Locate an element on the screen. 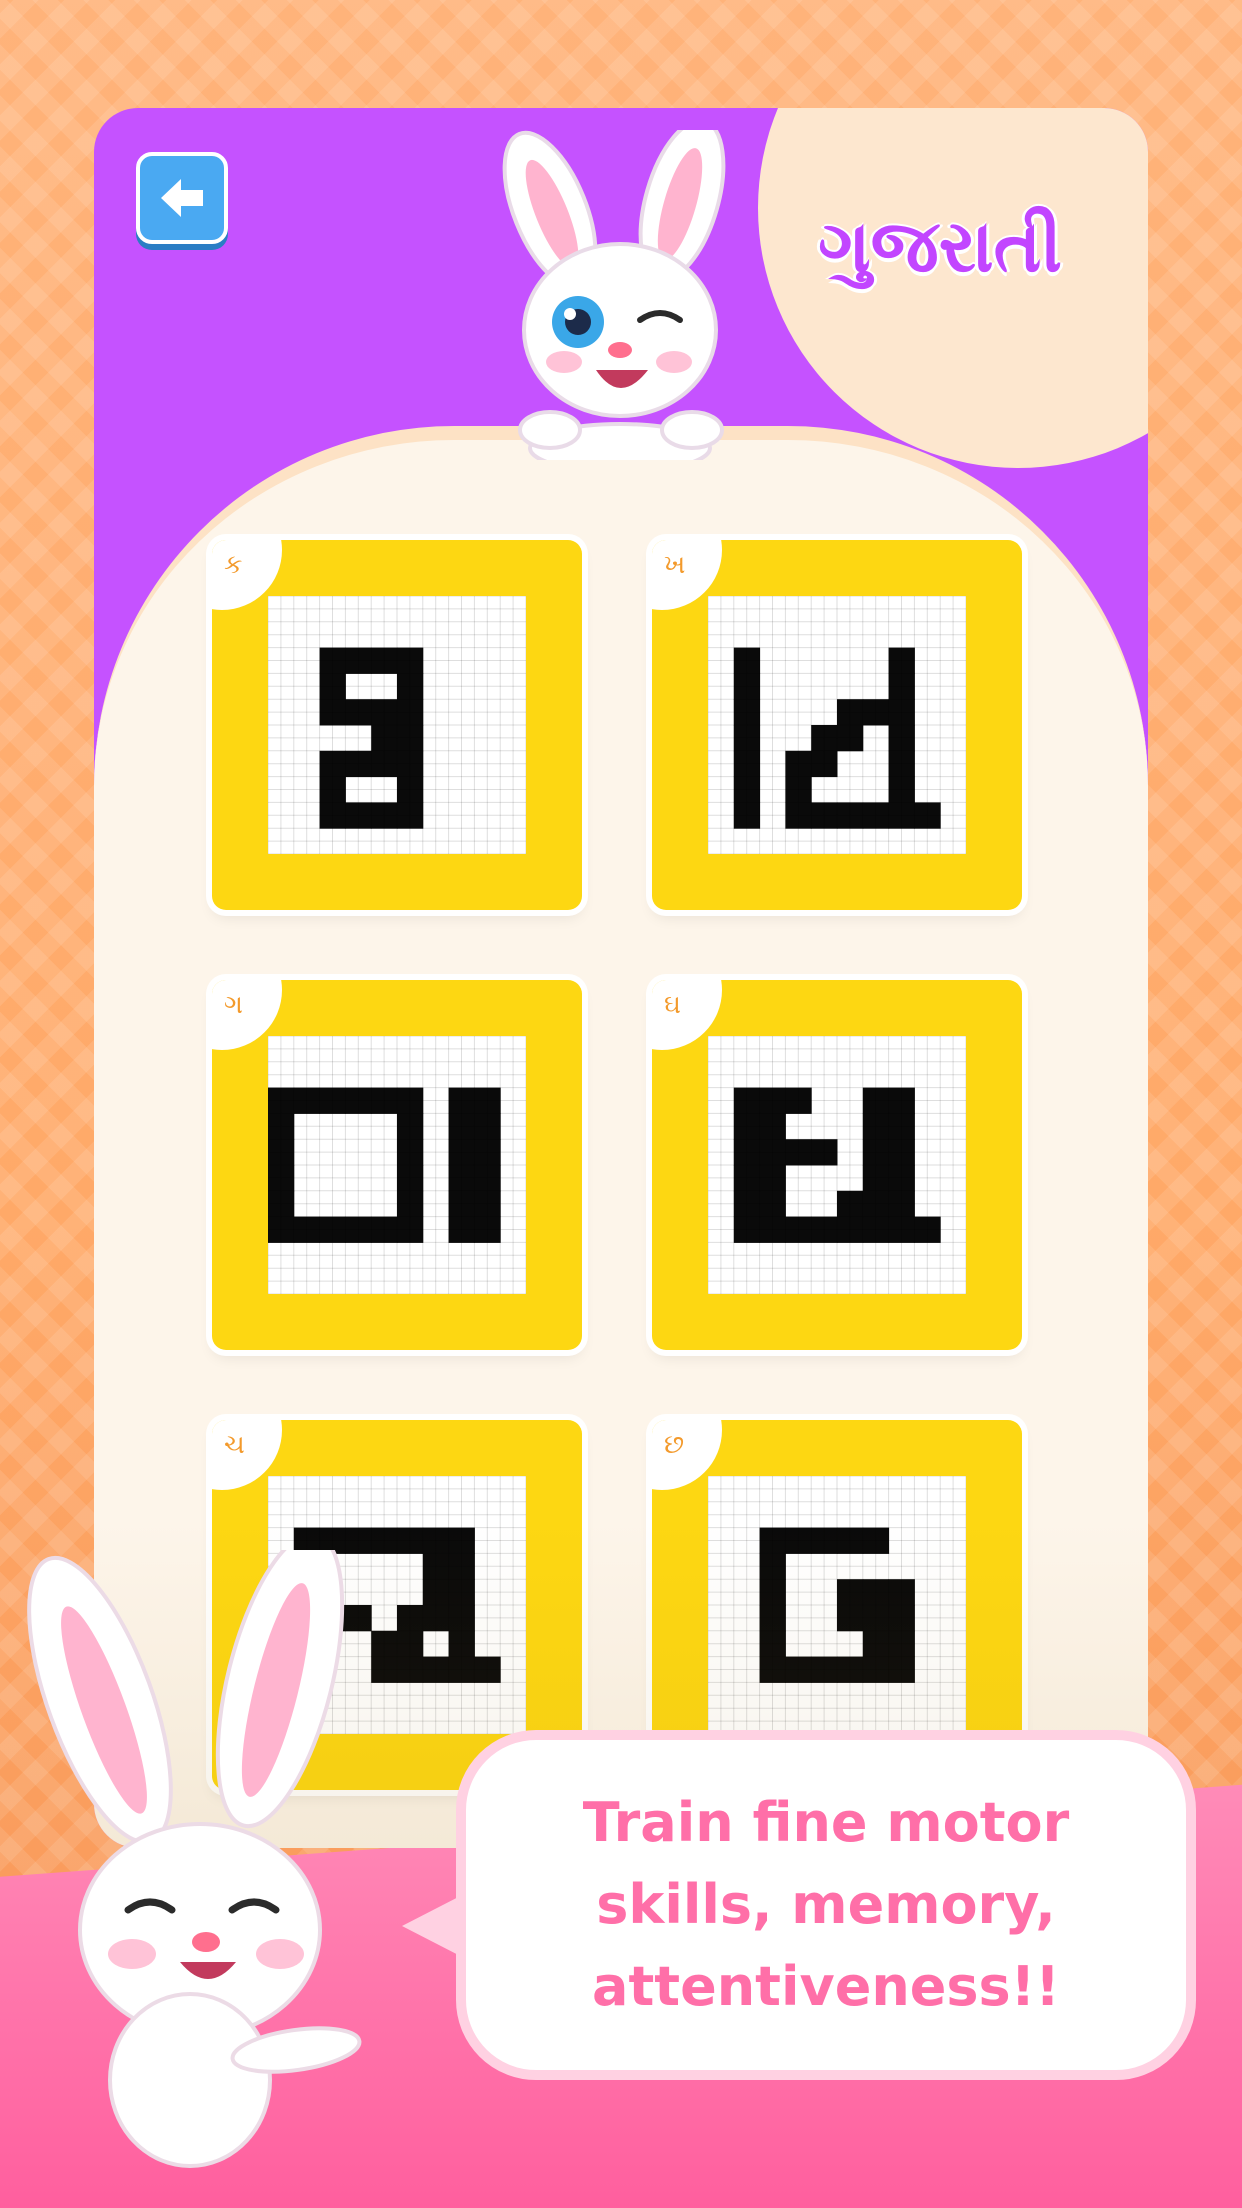 Image resolution: width=1242 pixels, height=2208 pixels. card-letter-label: ગ is located at coordinates (233, 1005).